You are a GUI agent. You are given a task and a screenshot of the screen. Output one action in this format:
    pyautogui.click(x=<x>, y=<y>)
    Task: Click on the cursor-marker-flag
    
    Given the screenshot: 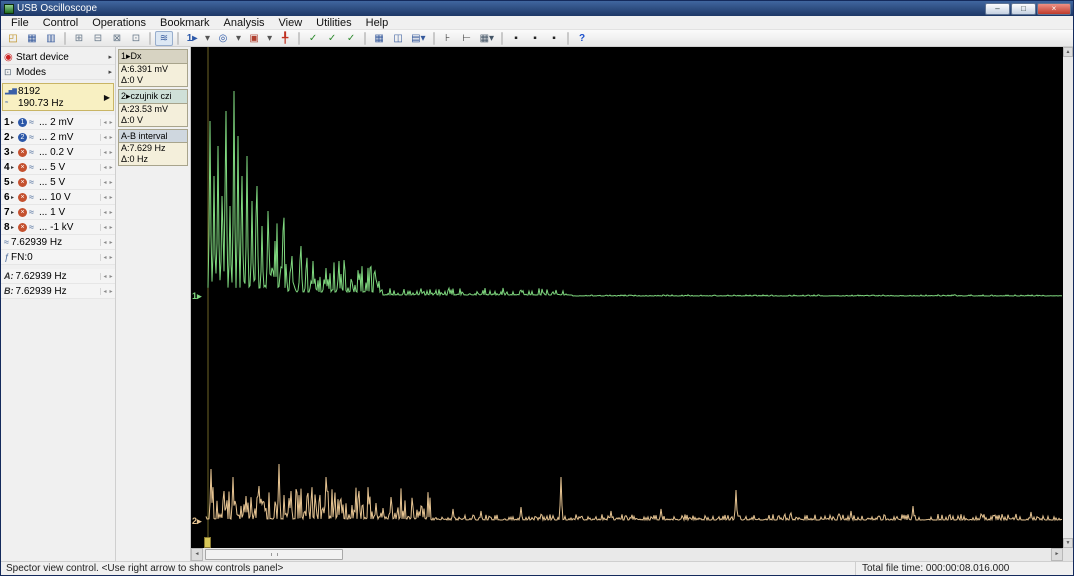 What is the action you would take?
    pyautogui.click(x=207, y=542)
    